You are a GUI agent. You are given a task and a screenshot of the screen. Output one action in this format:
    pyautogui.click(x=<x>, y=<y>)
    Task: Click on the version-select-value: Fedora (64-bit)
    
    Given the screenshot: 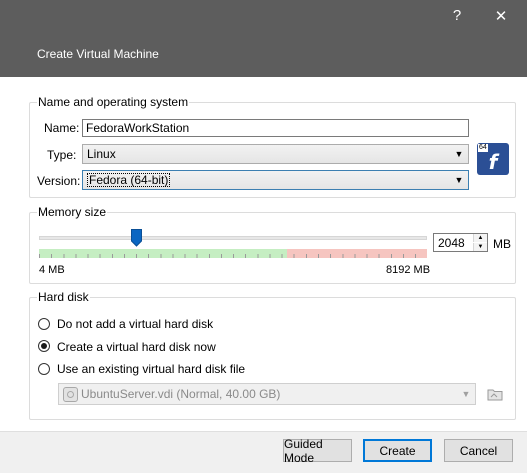 What is the action you would take?
    pyautogui.click(x=129, y=180)
    